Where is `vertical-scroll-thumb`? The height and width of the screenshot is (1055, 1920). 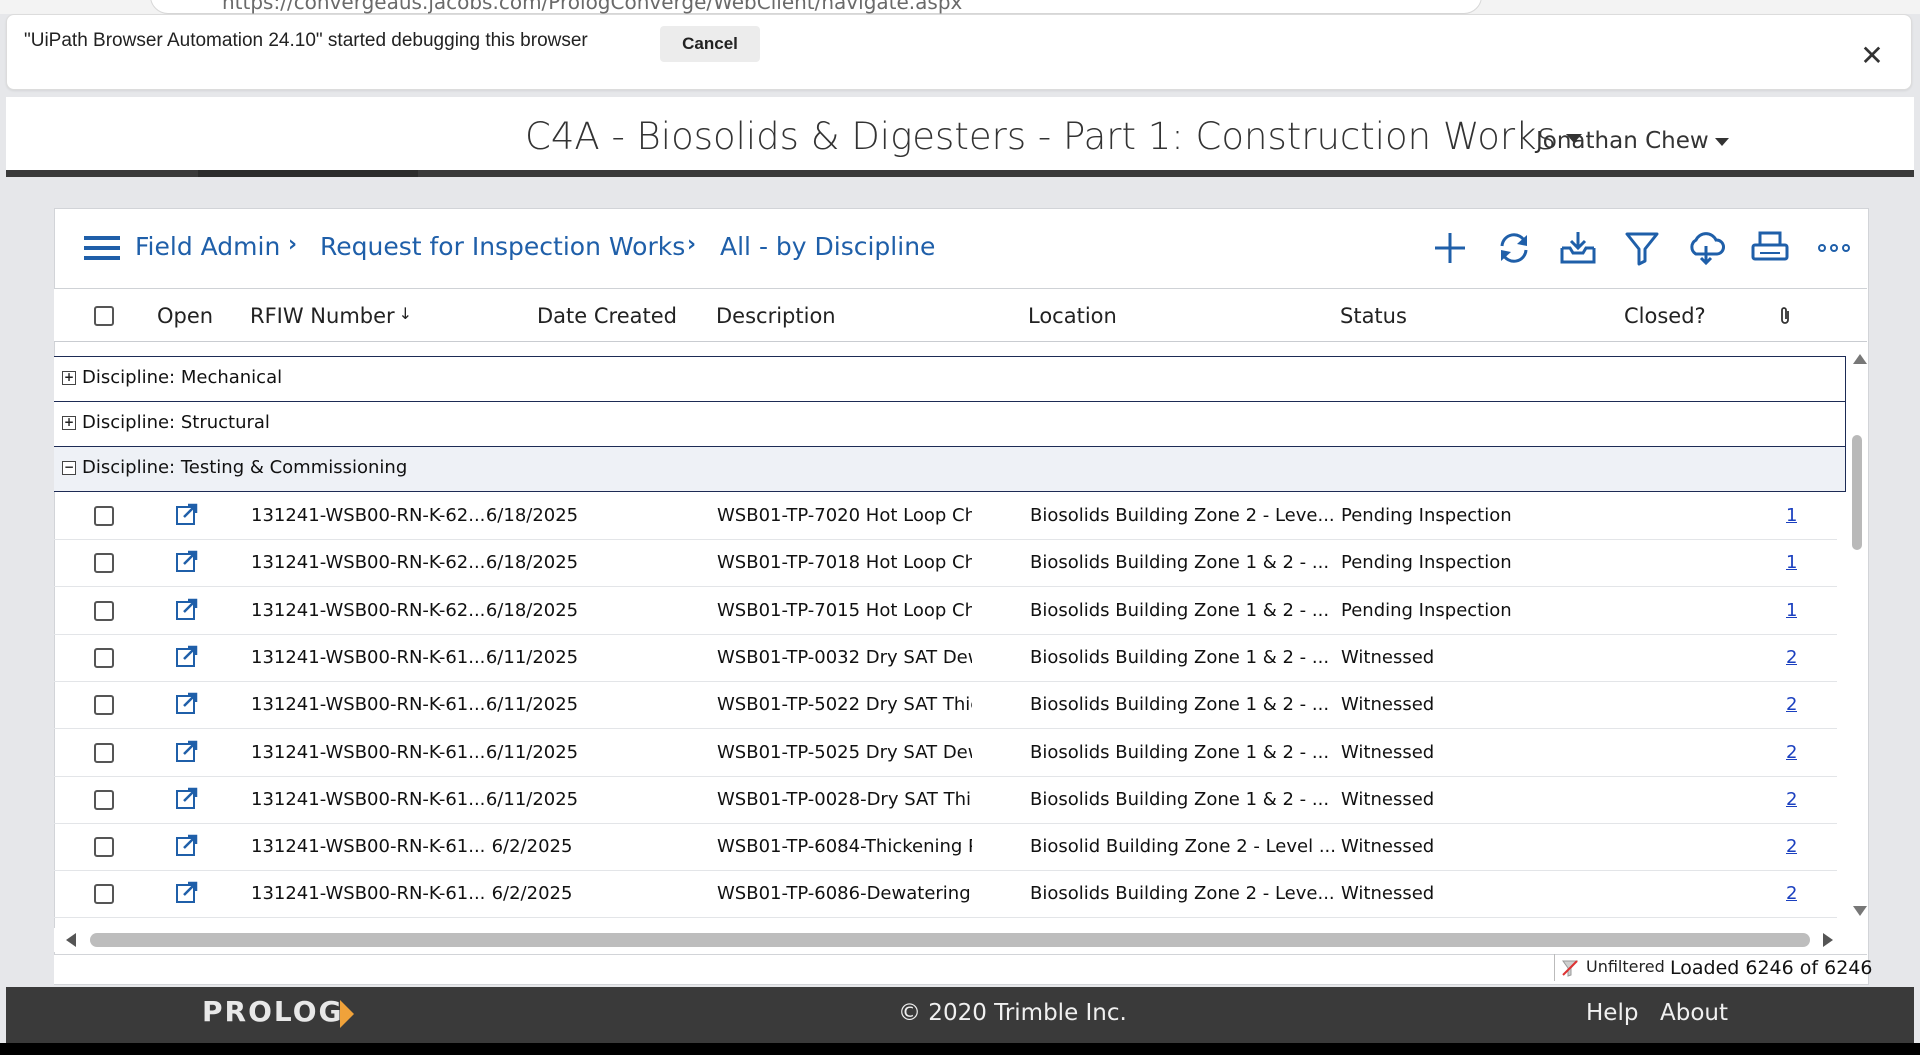 vertical-scroll-thumb is located at coordinates (1857, 492).